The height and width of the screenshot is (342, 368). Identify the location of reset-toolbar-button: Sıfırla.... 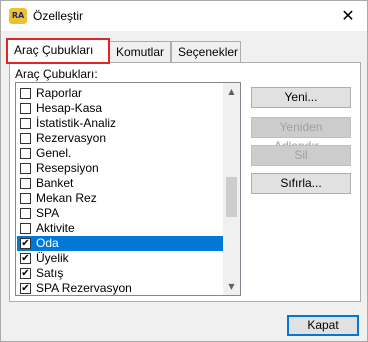
(301, 183).